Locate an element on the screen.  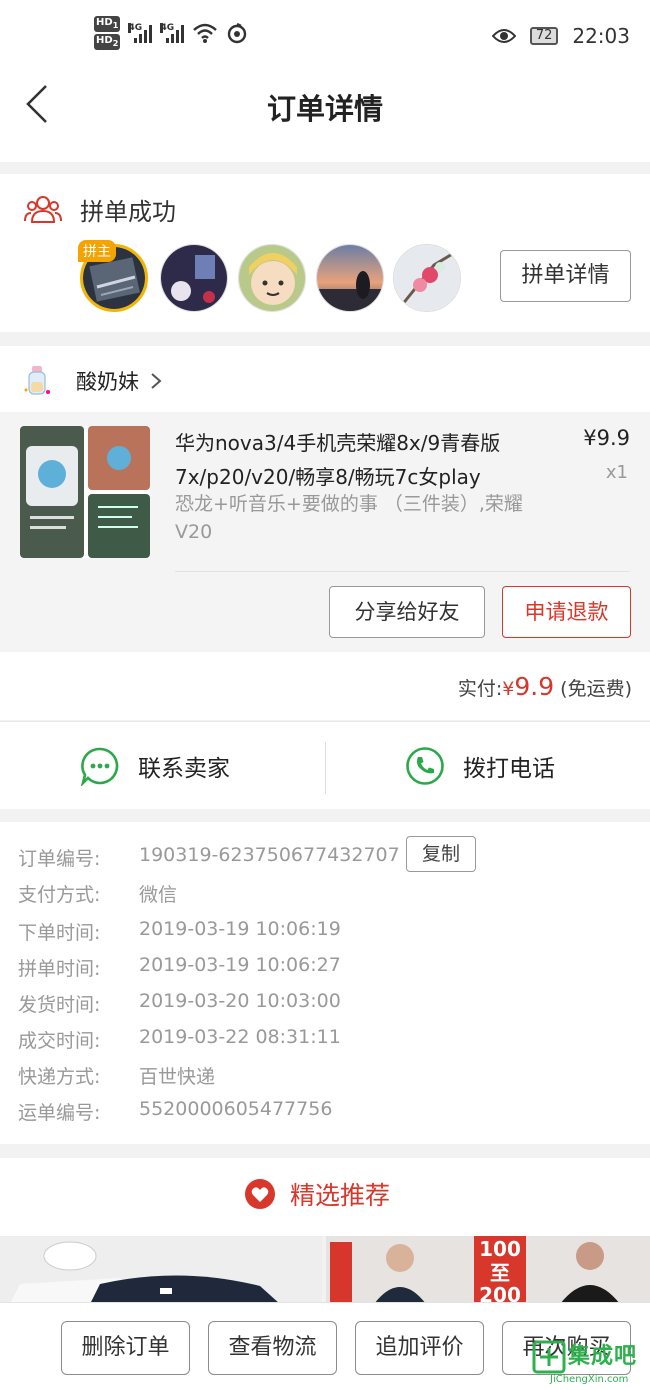
wifi-icon is located at coordinates (205, 33).